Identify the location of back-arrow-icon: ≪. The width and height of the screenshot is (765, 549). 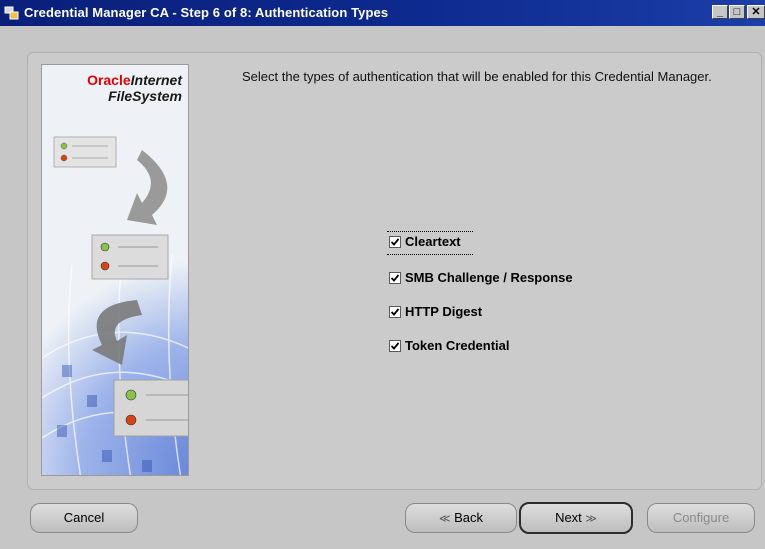
(444, 519).